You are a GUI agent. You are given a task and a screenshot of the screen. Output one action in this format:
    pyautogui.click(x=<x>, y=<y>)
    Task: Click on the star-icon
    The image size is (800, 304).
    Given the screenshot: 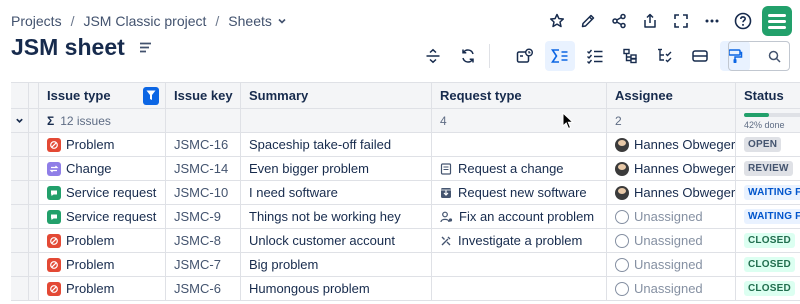 What is the action you would take?
    pyautogui.click(x=556, y=21)
    